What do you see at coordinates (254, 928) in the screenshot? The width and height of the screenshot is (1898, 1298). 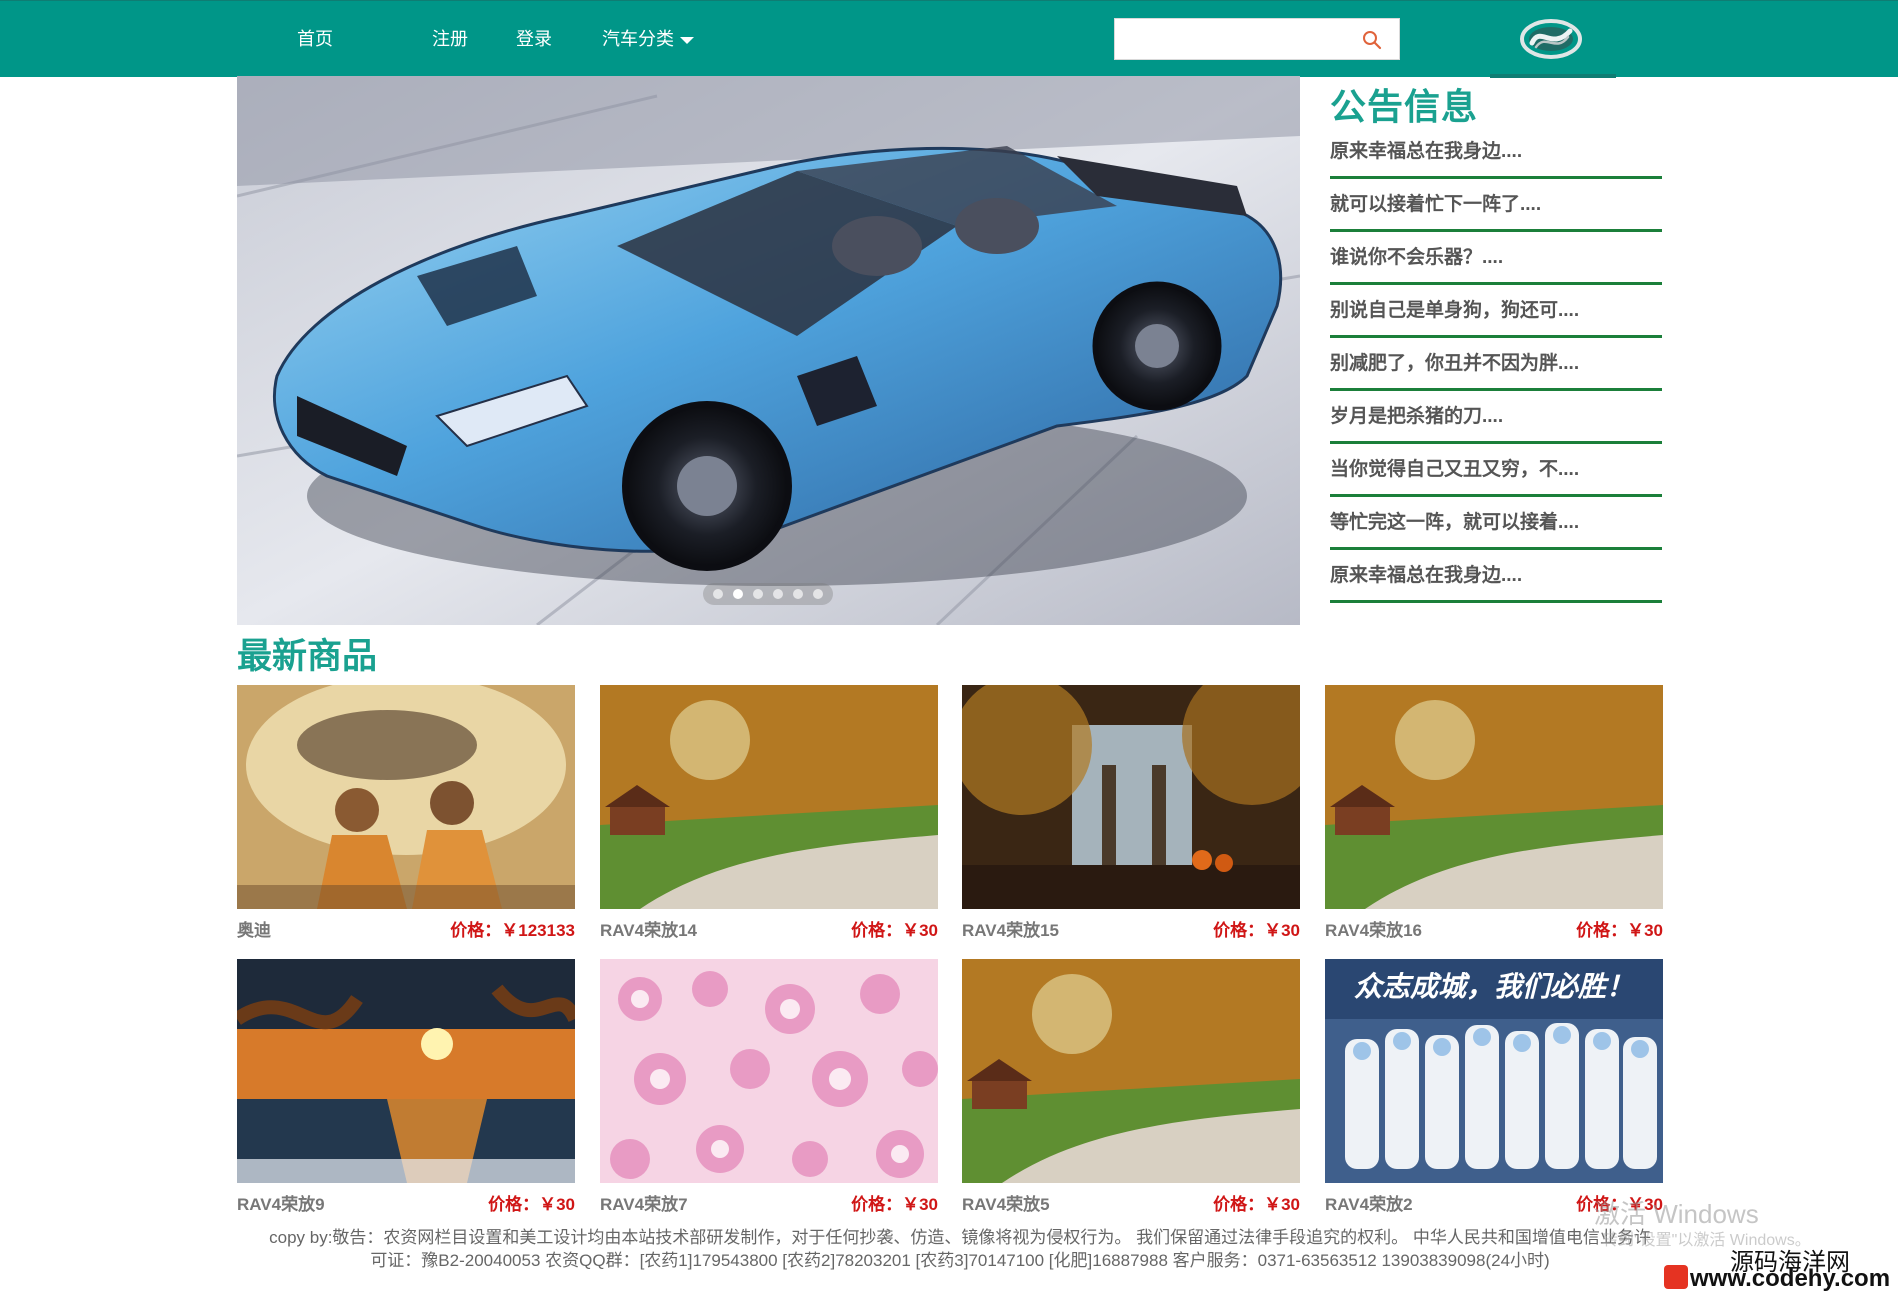 I see `product-name: 奥迪` at bounding box center [254, 928].